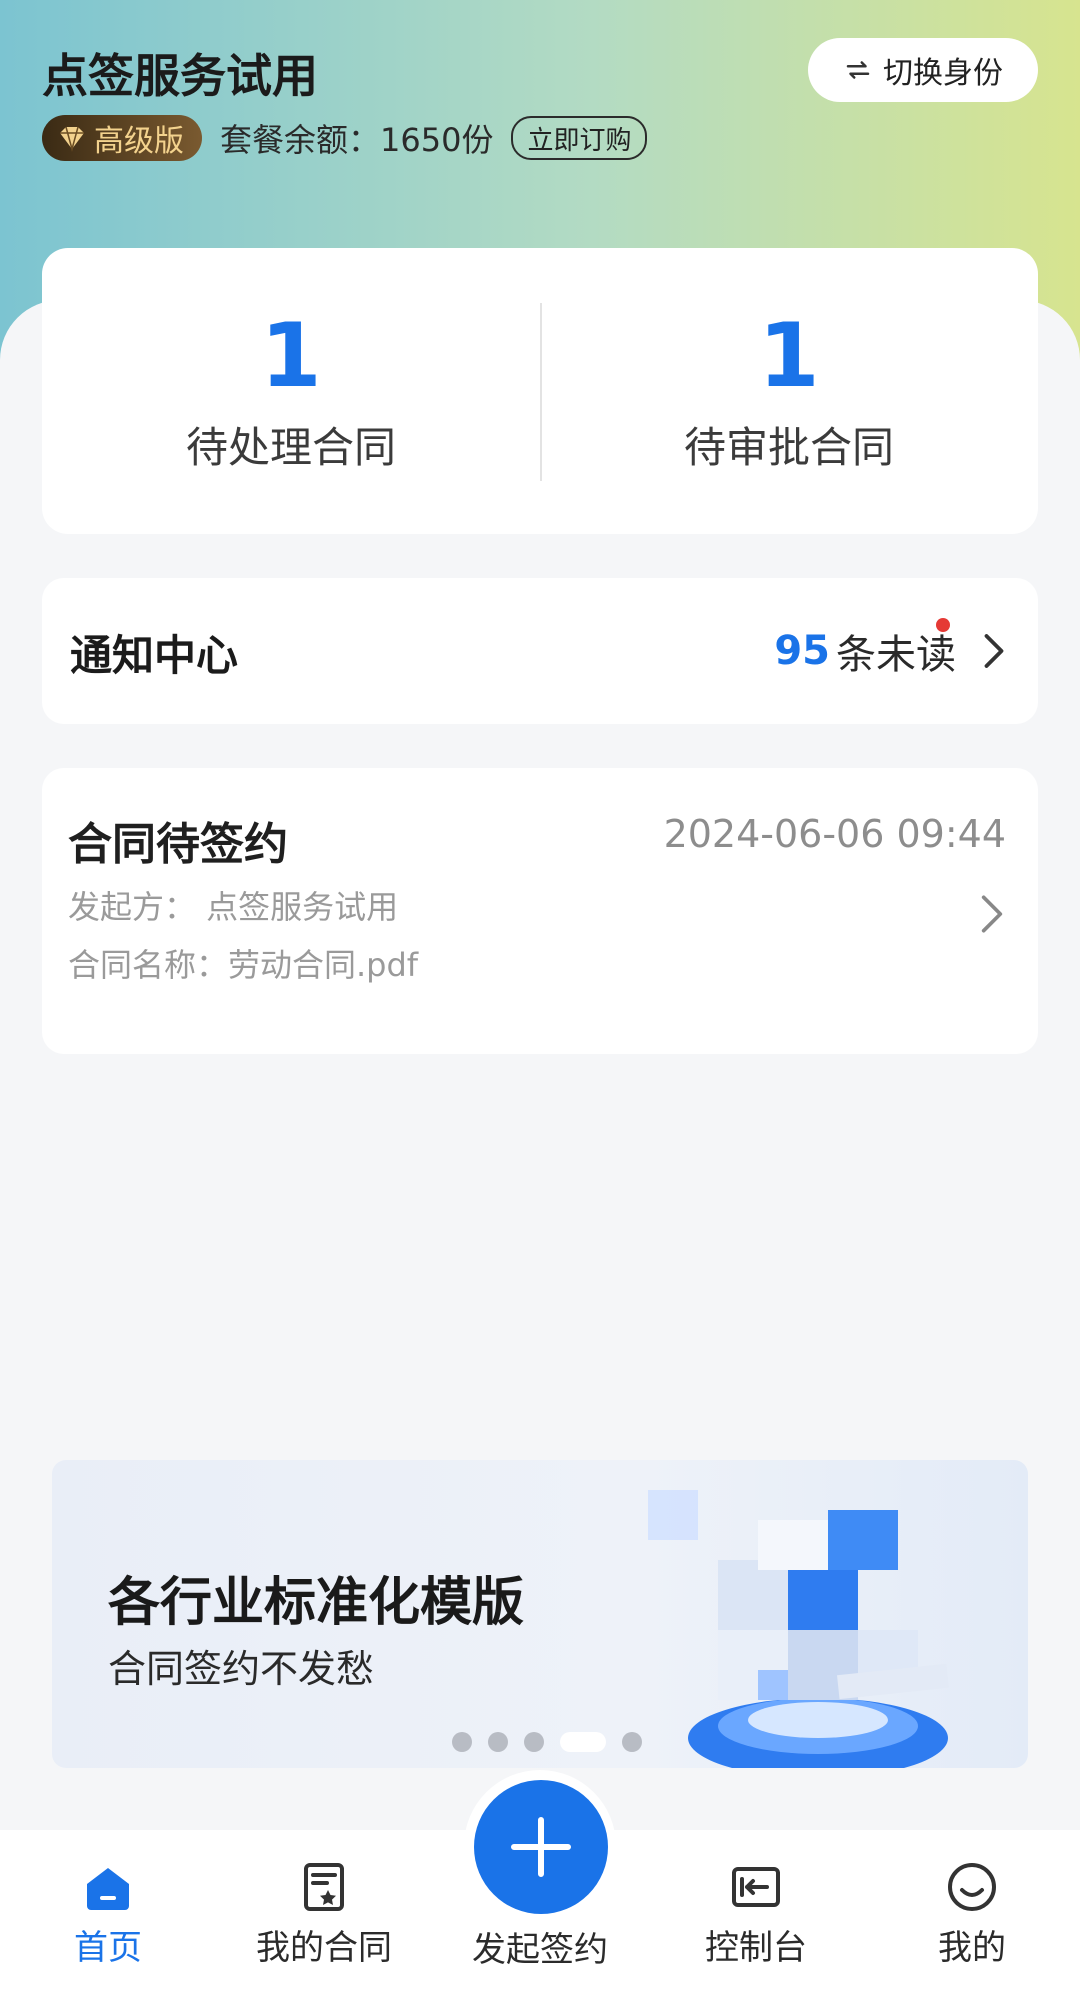 The image size is (1080, 2012). What do you see at coordinates (891, 649) in the screenshot?
I see `unread-summary: 95 条未读` at bounding box center [891, 649].